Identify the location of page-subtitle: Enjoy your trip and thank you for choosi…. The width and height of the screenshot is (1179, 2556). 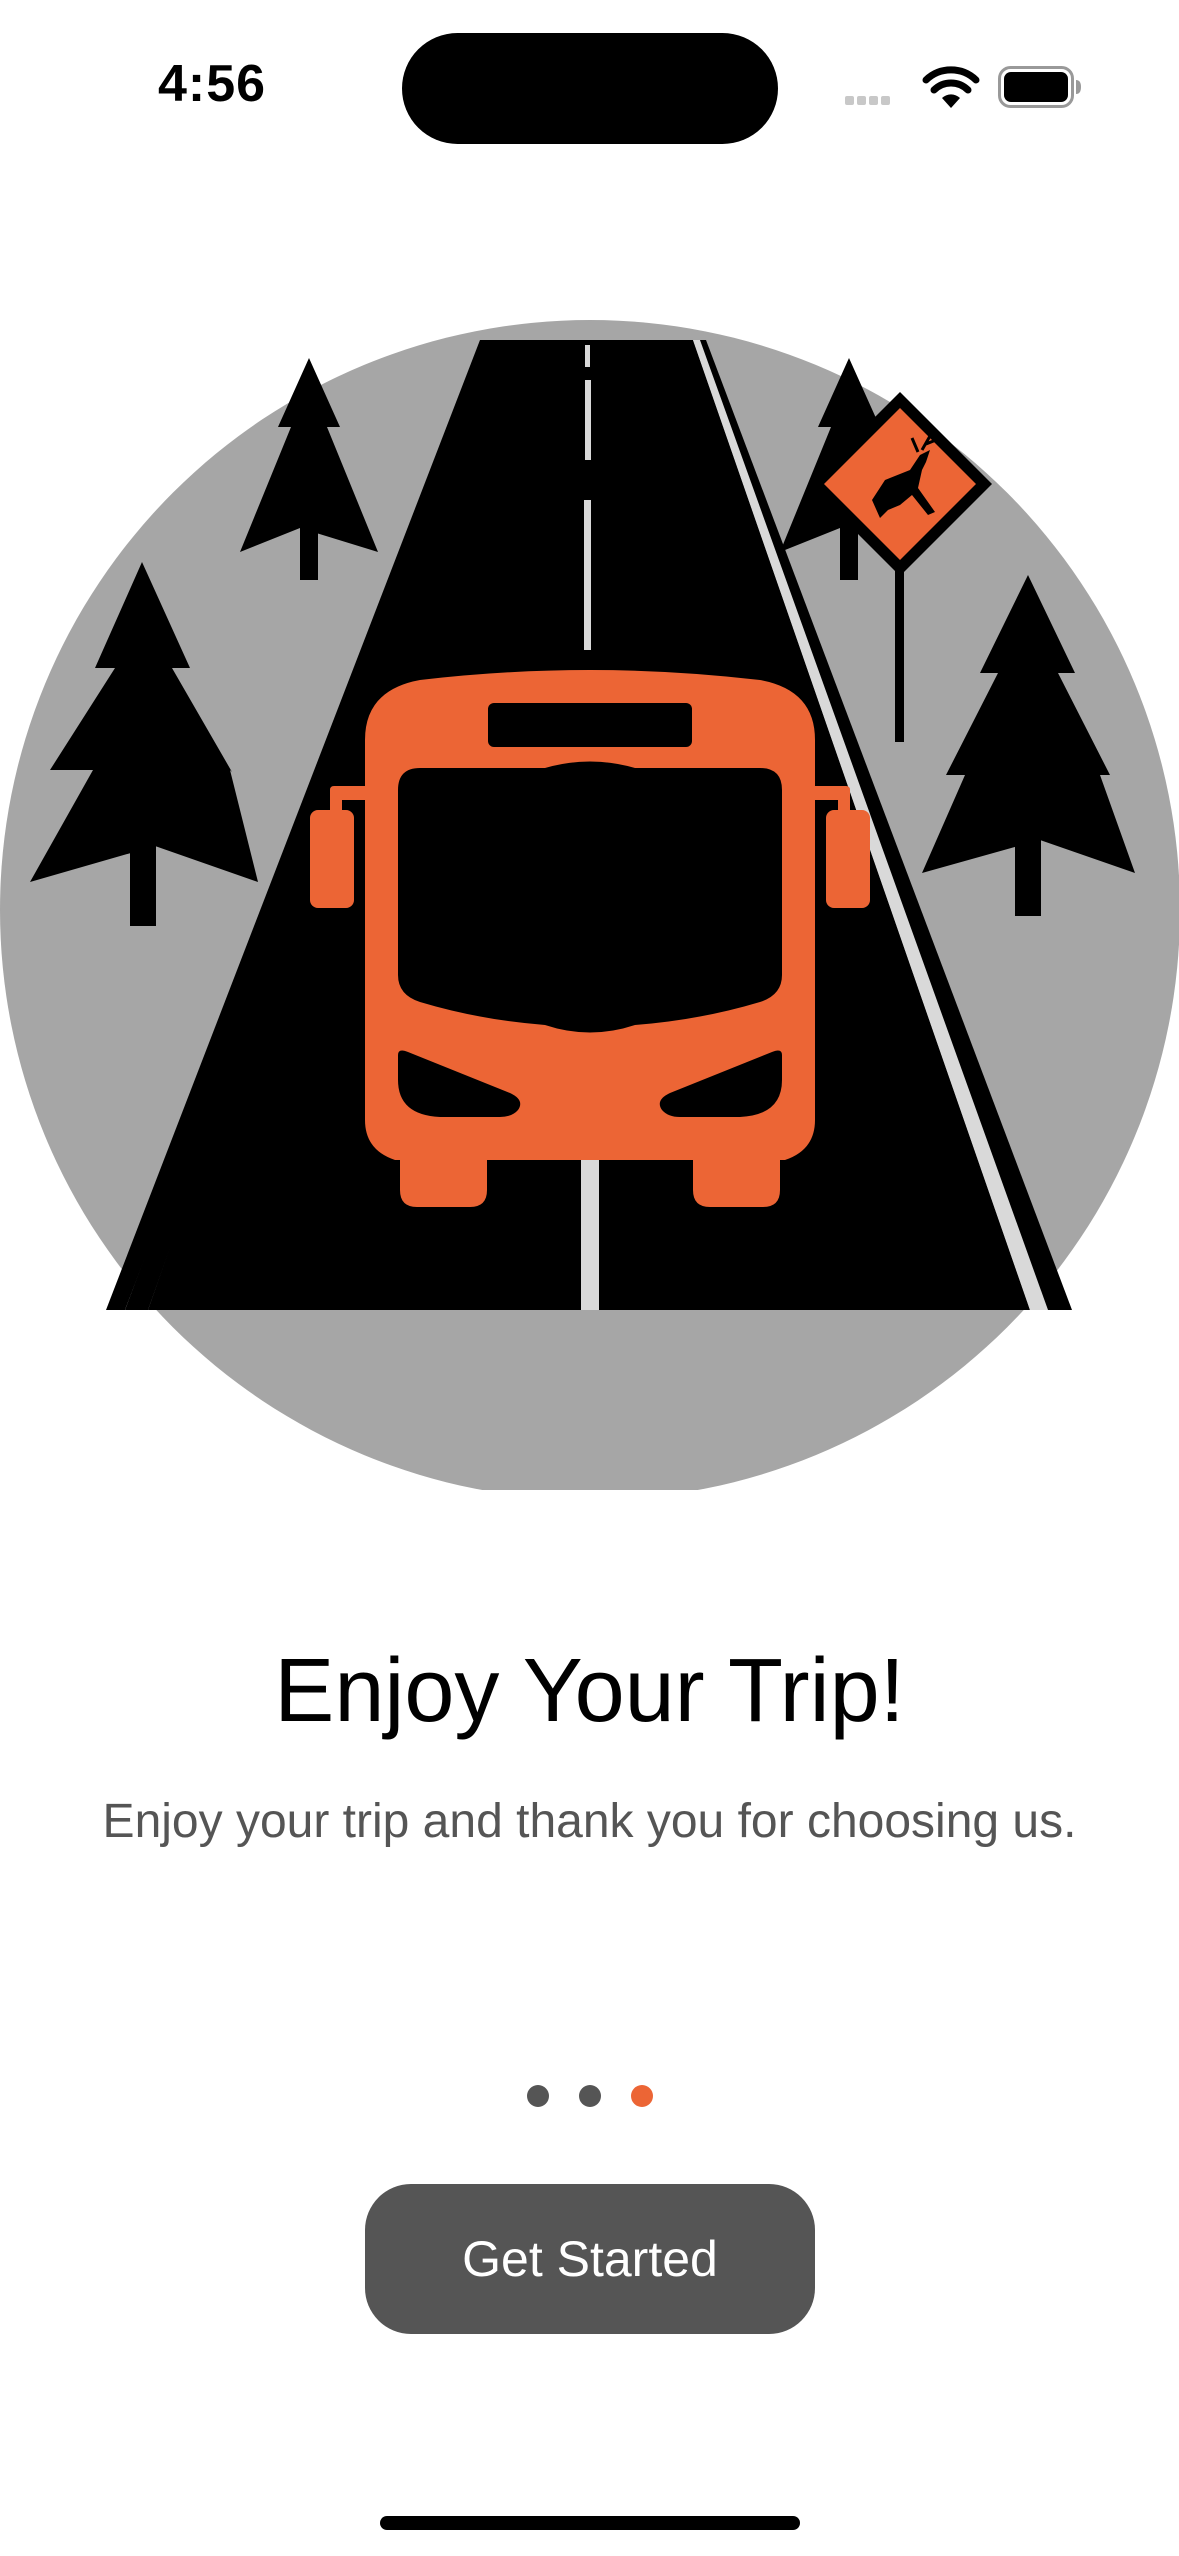
(589, 1821).